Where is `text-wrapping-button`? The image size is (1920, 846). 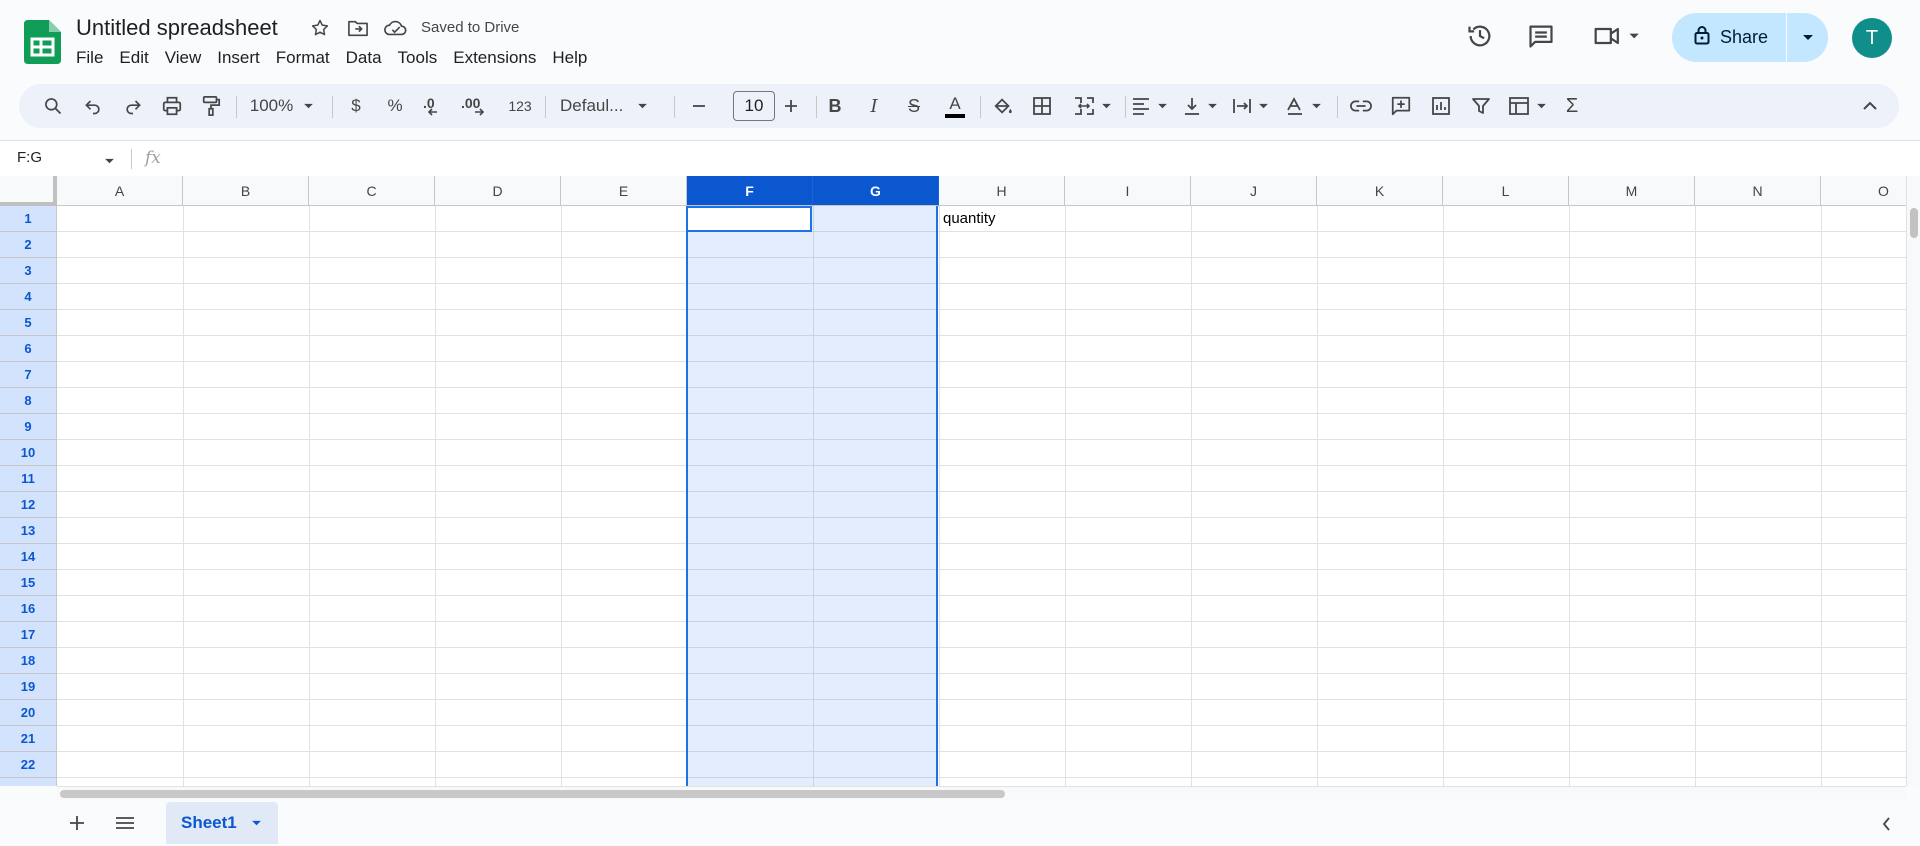
text-wrapping-button is located at coordinates (1250, 106).